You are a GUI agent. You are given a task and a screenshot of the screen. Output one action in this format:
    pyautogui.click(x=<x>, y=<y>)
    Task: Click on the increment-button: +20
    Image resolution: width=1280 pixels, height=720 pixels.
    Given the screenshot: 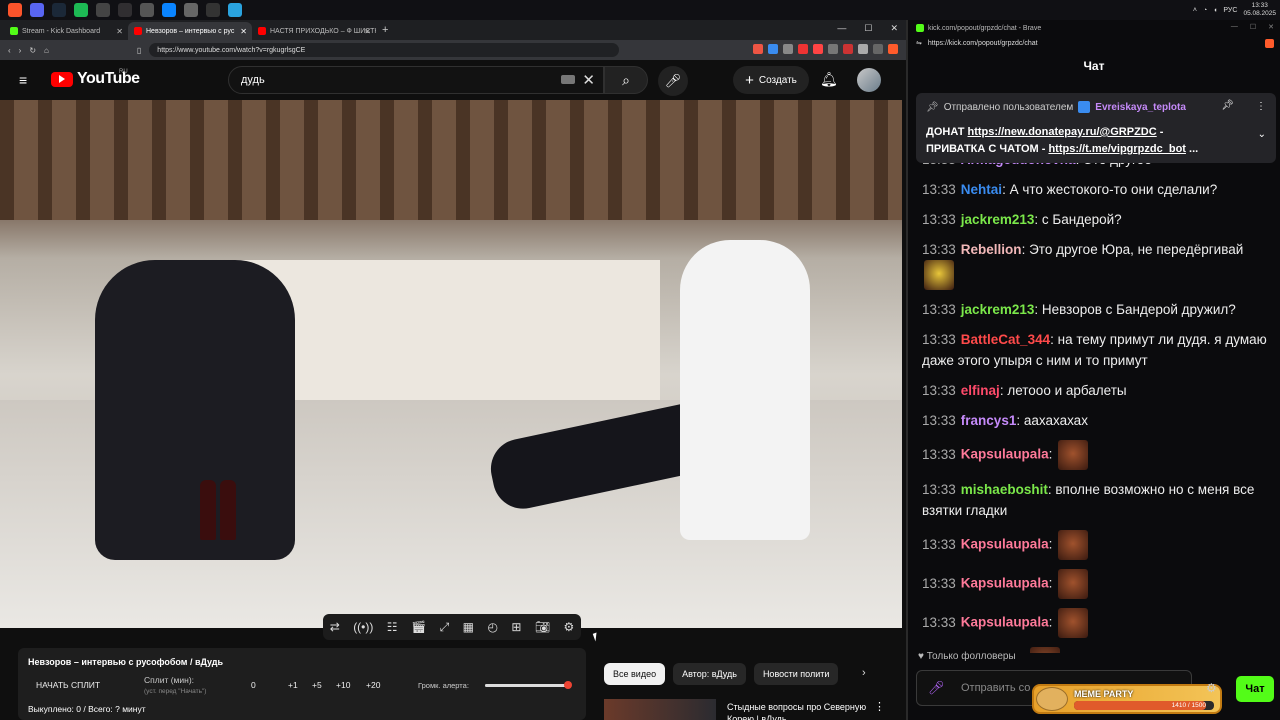 What is the action you would take?
    pyautogui.click(x=373, y=685)
    